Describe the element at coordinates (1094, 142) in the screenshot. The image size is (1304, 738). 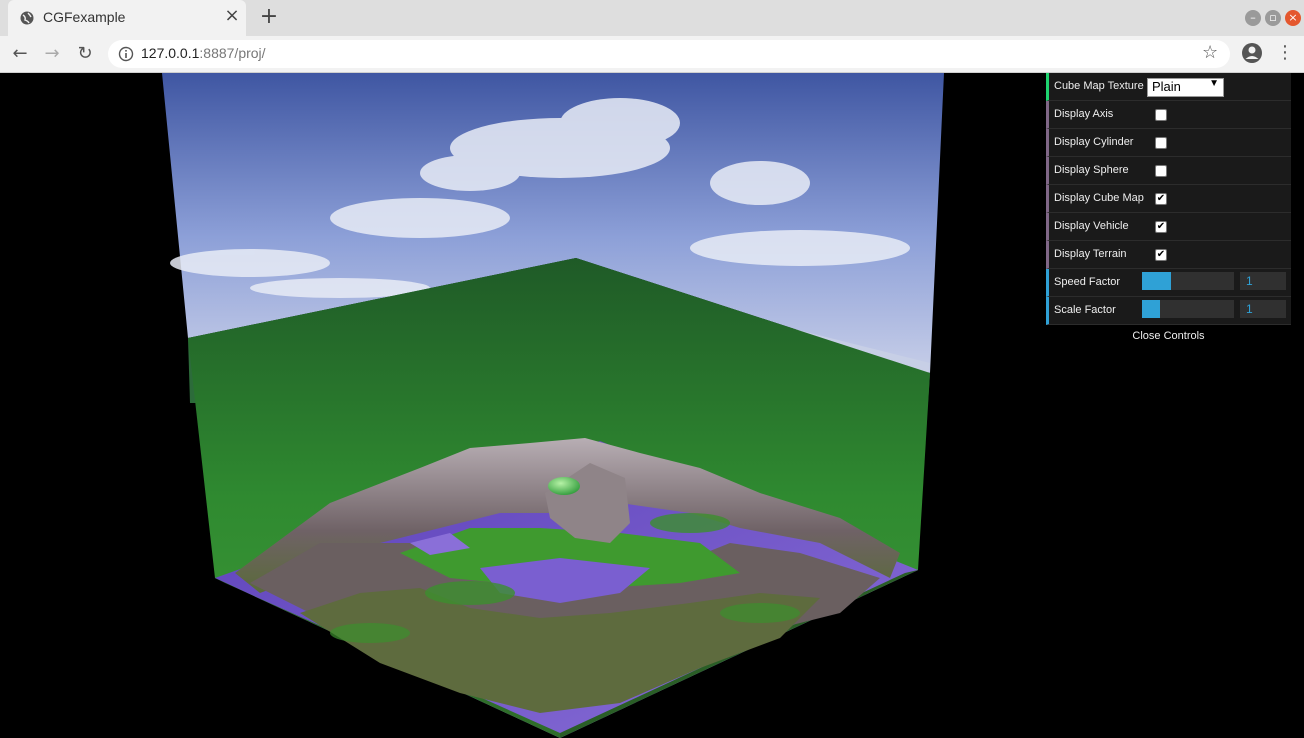
I see `display-cylinder-label: Display Cylinder` at that location.